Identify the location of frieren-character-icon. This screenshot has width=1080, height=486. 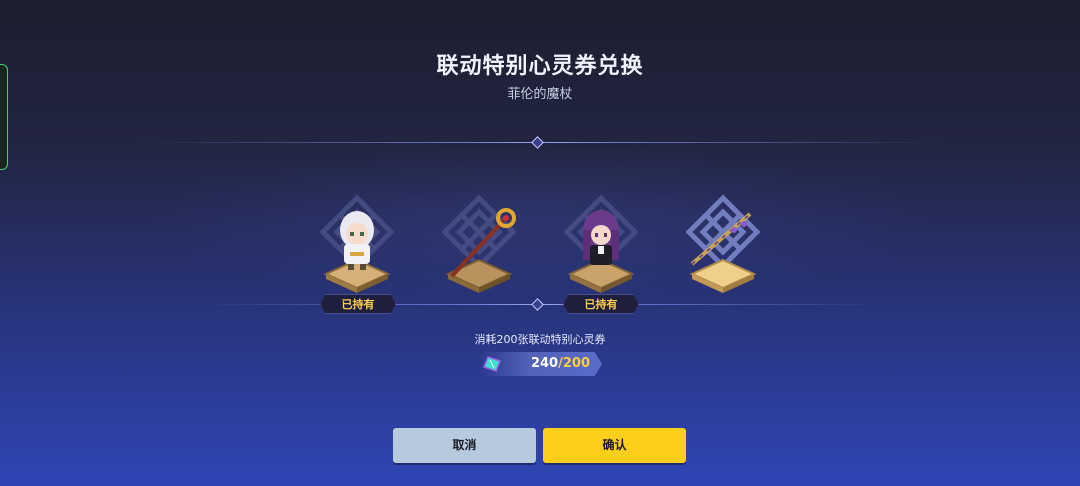
(357, 240).